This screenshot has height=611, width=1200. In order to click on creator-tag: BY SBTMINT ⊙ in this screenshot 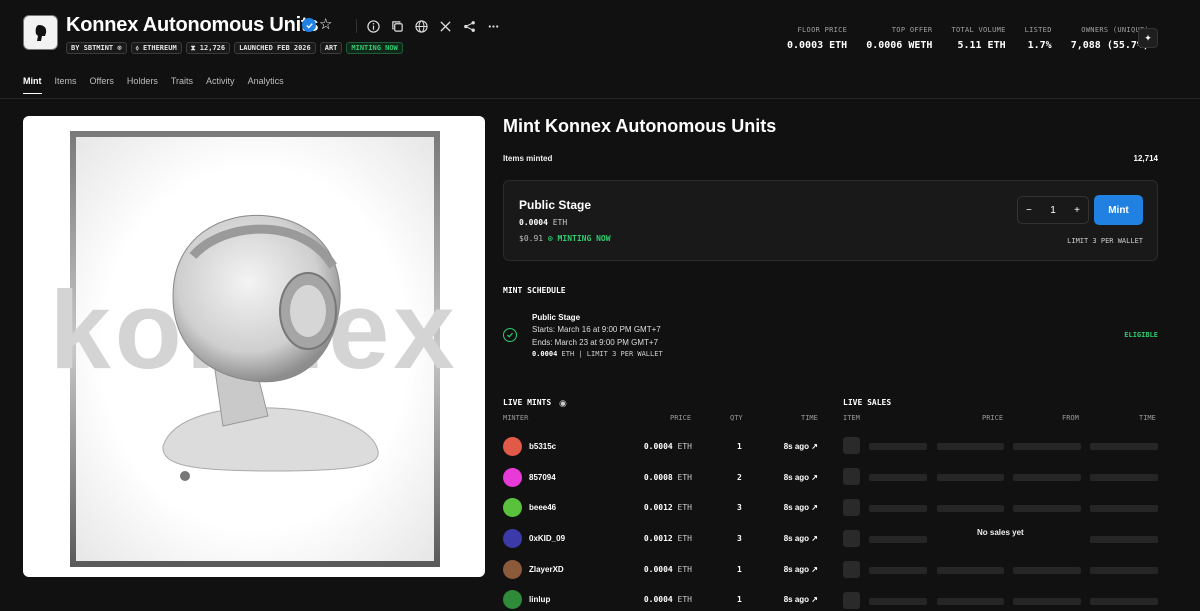, I will do `click(96, 48)`.